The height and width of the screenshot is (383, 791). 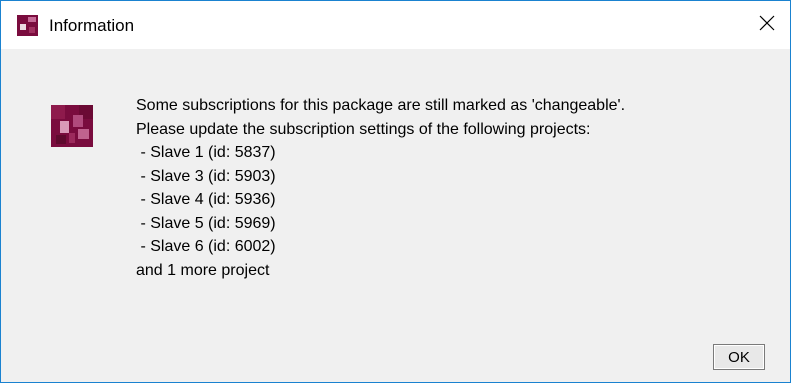 I want to click on dialog-title: Information, so click(x=92, y=25).